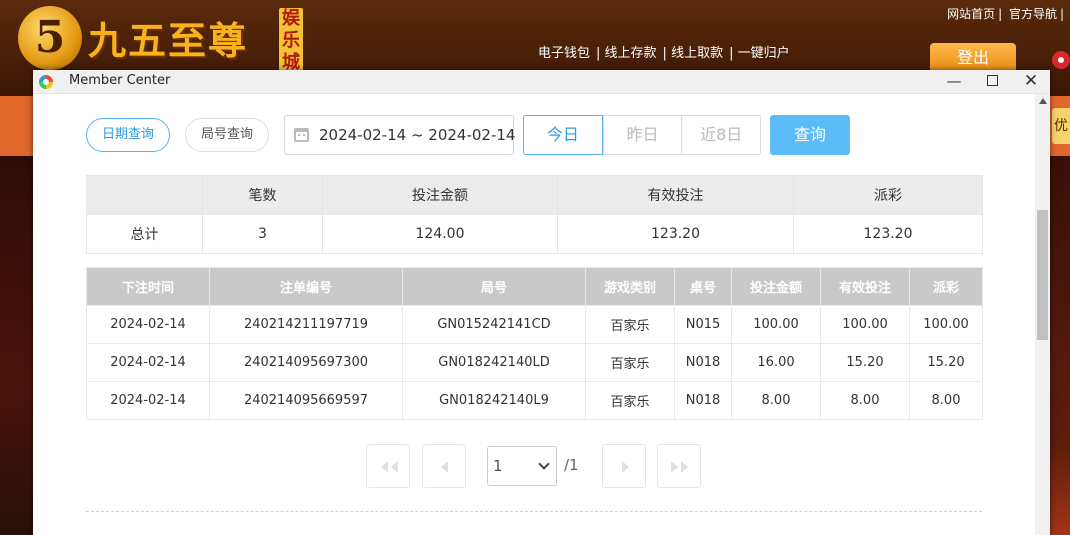 The height and width of the screenshot is (535, 1070). Describe the element at coordinates (440, 195) in the screenshot. I see `summary-header-cell: 投注金额` at that location.